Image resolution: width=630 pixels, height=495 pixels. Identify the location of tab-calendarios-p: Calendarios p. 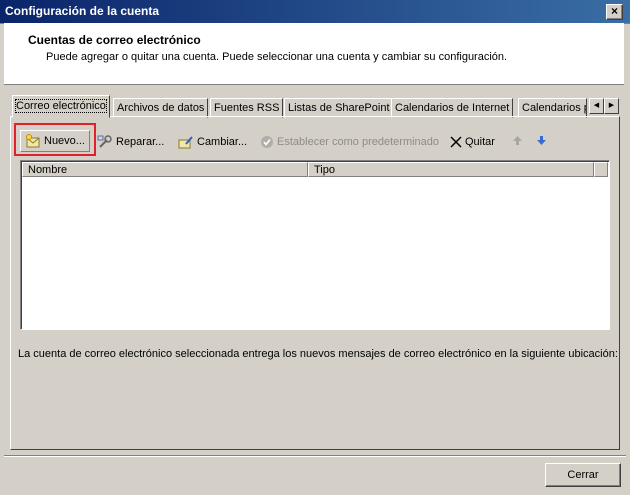
(552, 108).